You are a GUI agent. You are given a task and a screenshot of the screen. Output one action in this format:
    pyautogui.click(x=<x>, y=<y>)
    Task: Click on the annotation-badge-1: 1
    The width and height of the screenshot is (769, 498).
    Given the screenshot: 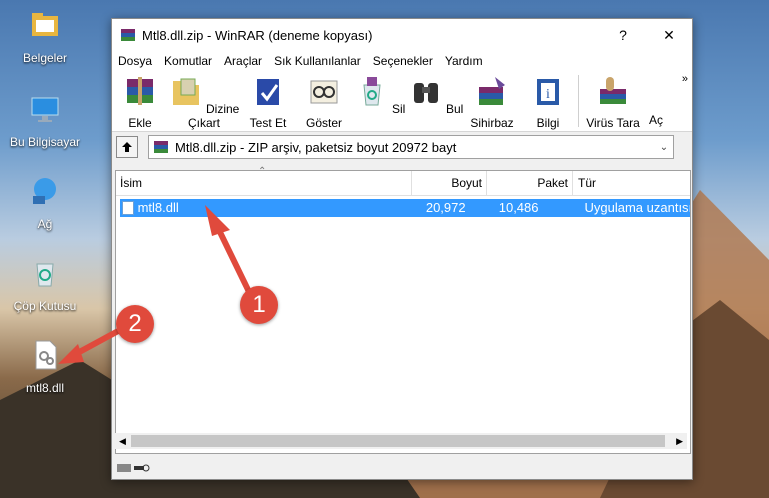 What is the action you would take?
    pyautogui.click(x=259, y=305)
    